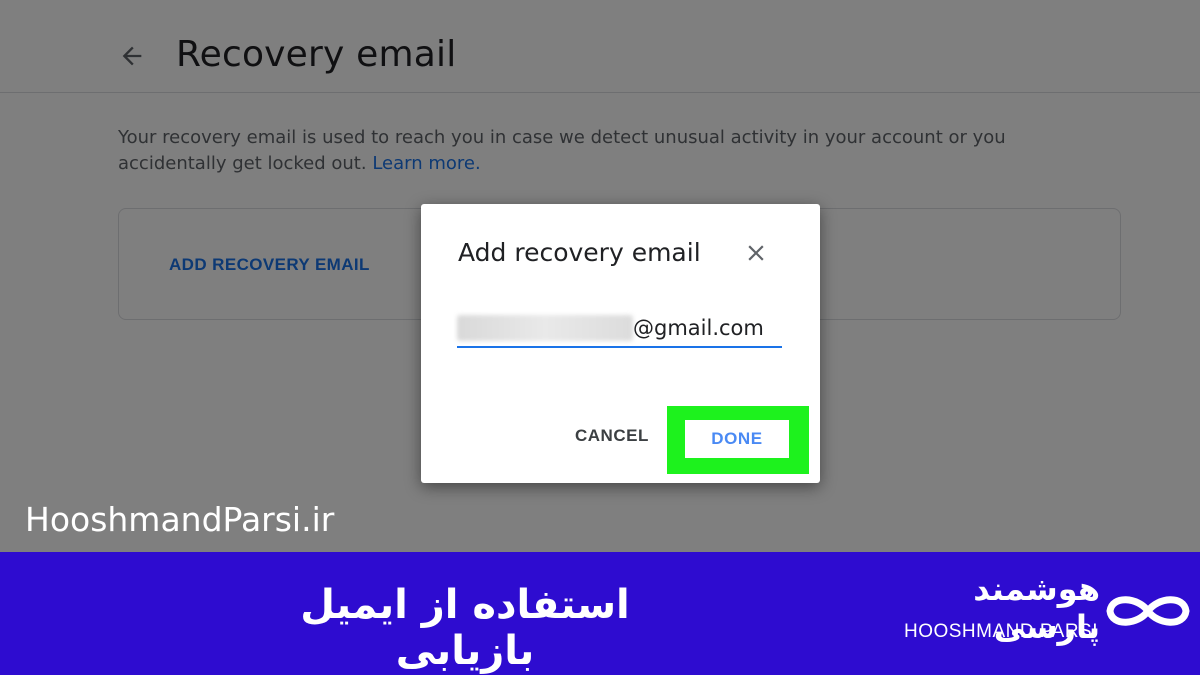  I want to click on watermark-url: HooshmandParsi.ir, so click(180, 519).